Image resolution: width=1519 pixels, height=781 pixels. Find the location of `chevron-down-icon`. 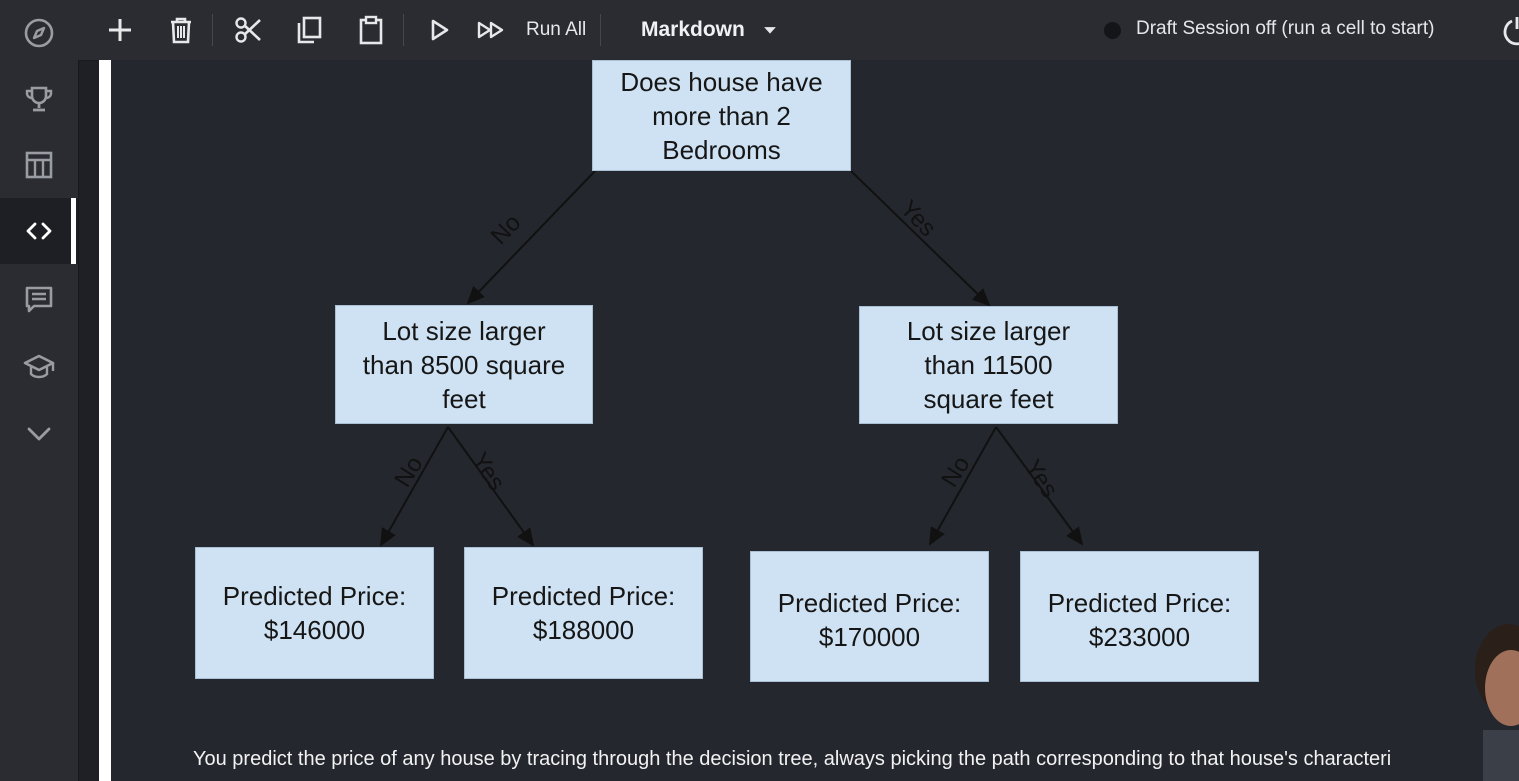

chevron-down-icon is located at coordinates (39, 434).